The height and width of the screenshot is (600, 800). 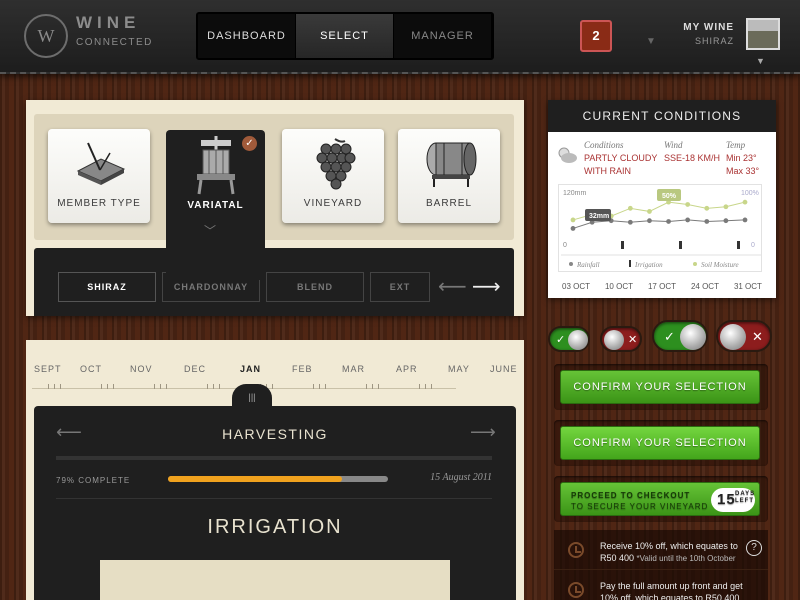 I want to click on month-label: OCT, so click(x=91, y=369).